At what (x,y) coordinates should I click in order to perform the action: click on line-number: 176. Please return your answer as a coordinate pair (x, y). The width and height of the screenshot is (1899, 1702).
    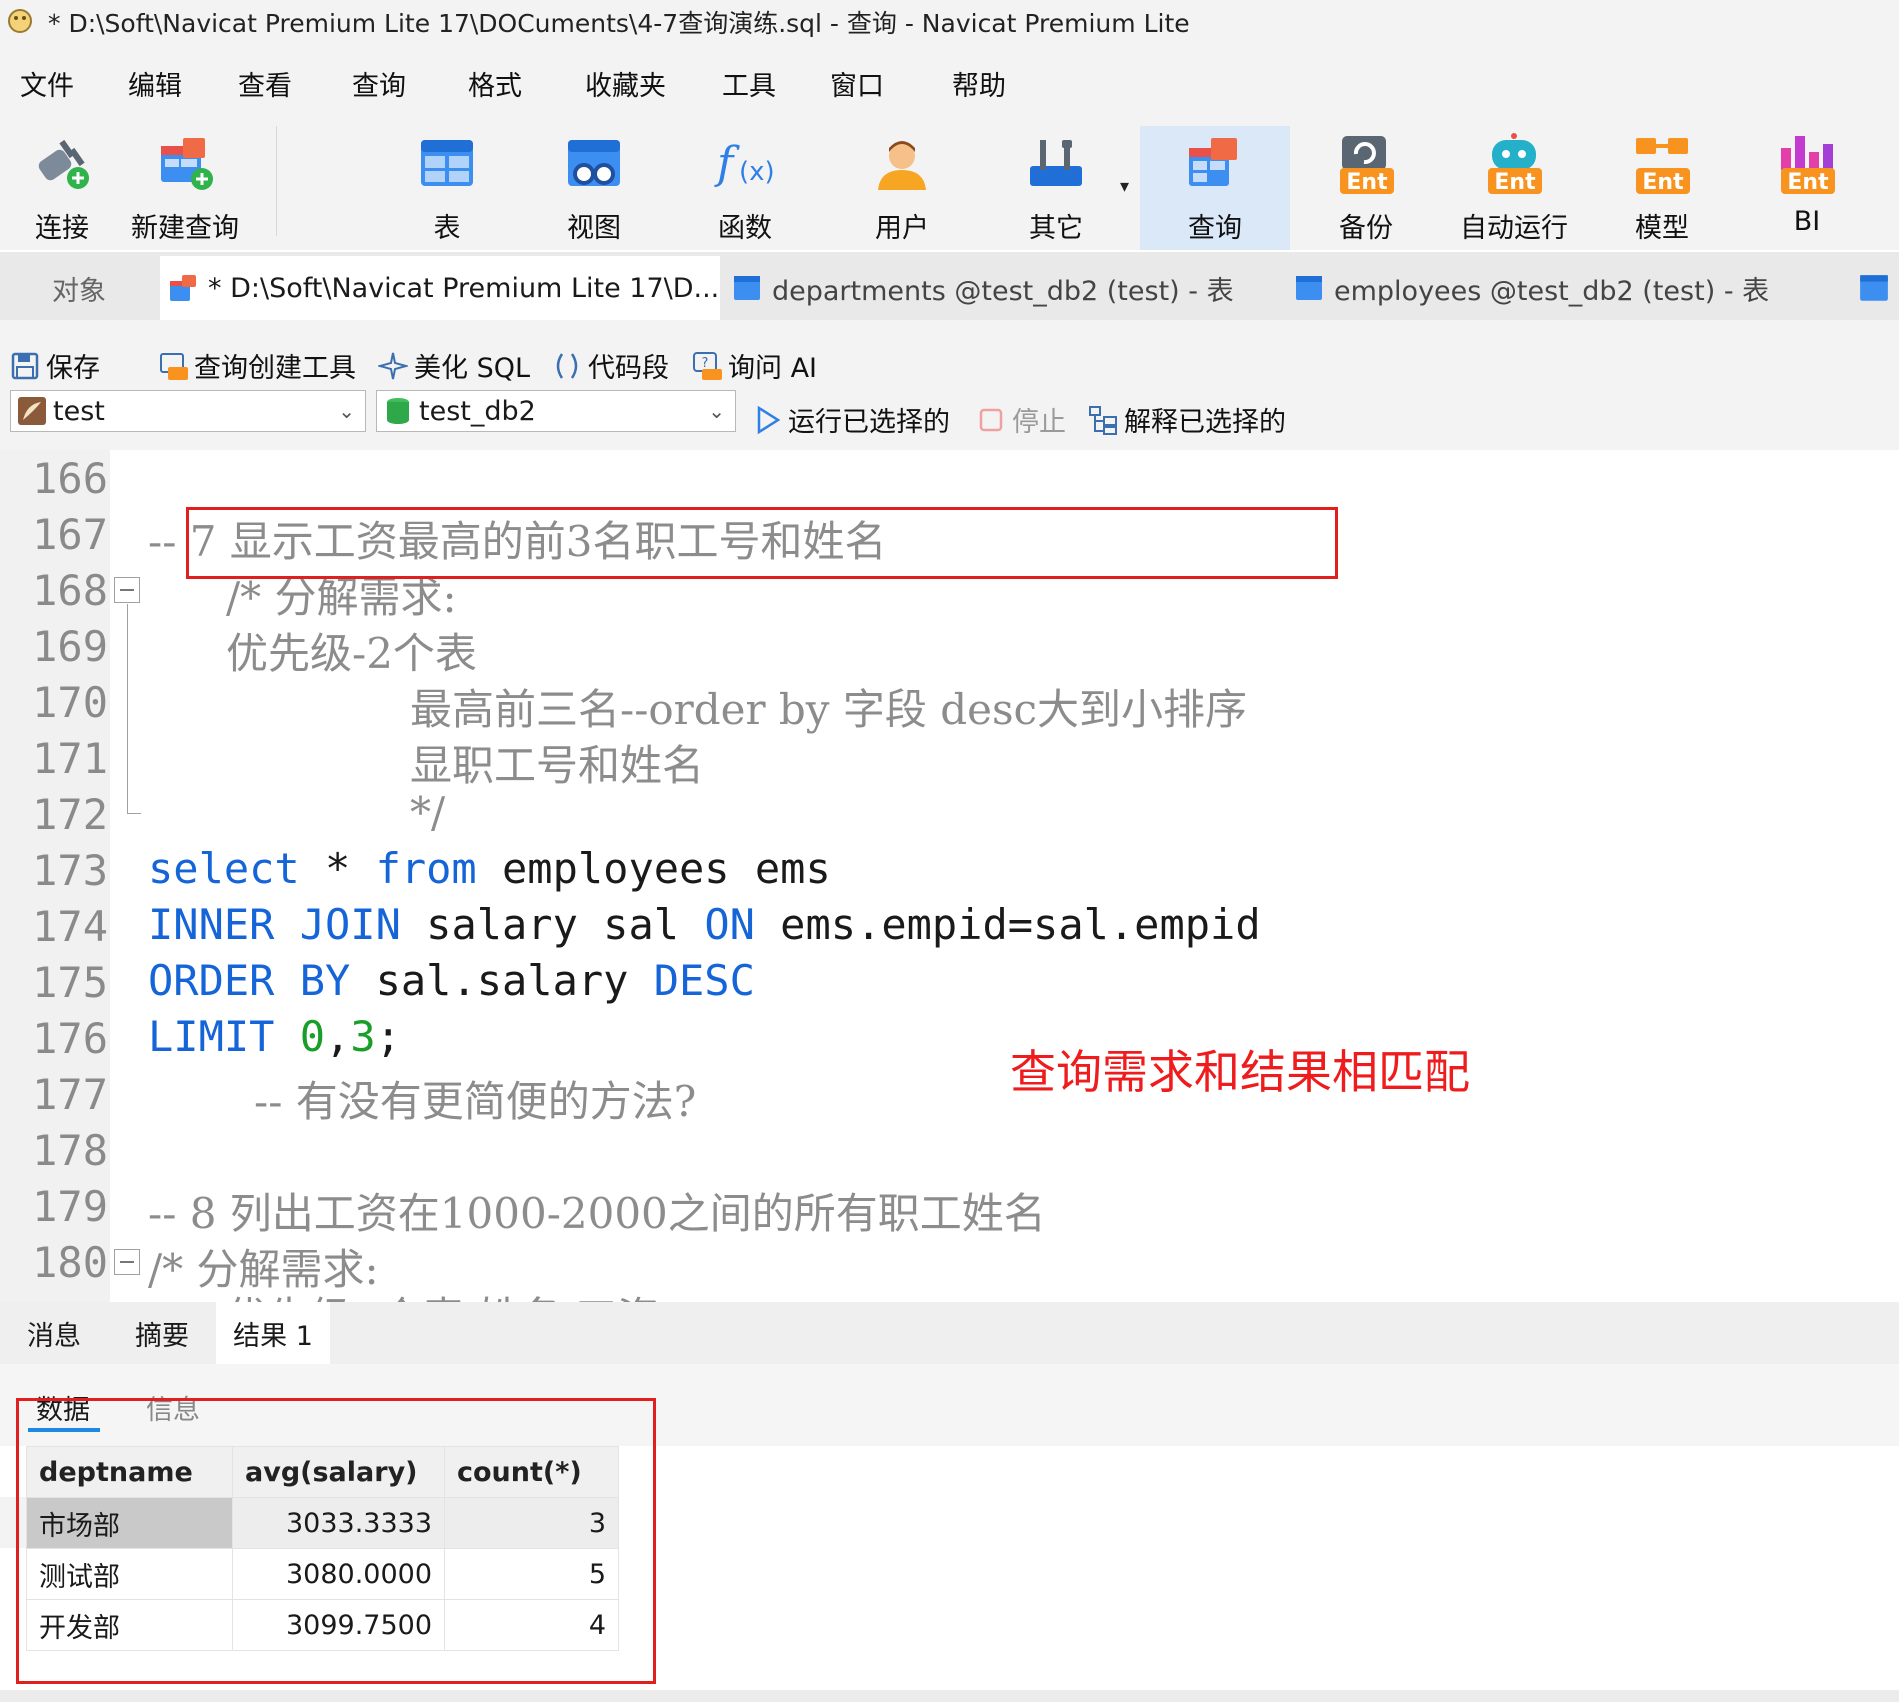
    Looking at the image, I should click on (70, 1038).